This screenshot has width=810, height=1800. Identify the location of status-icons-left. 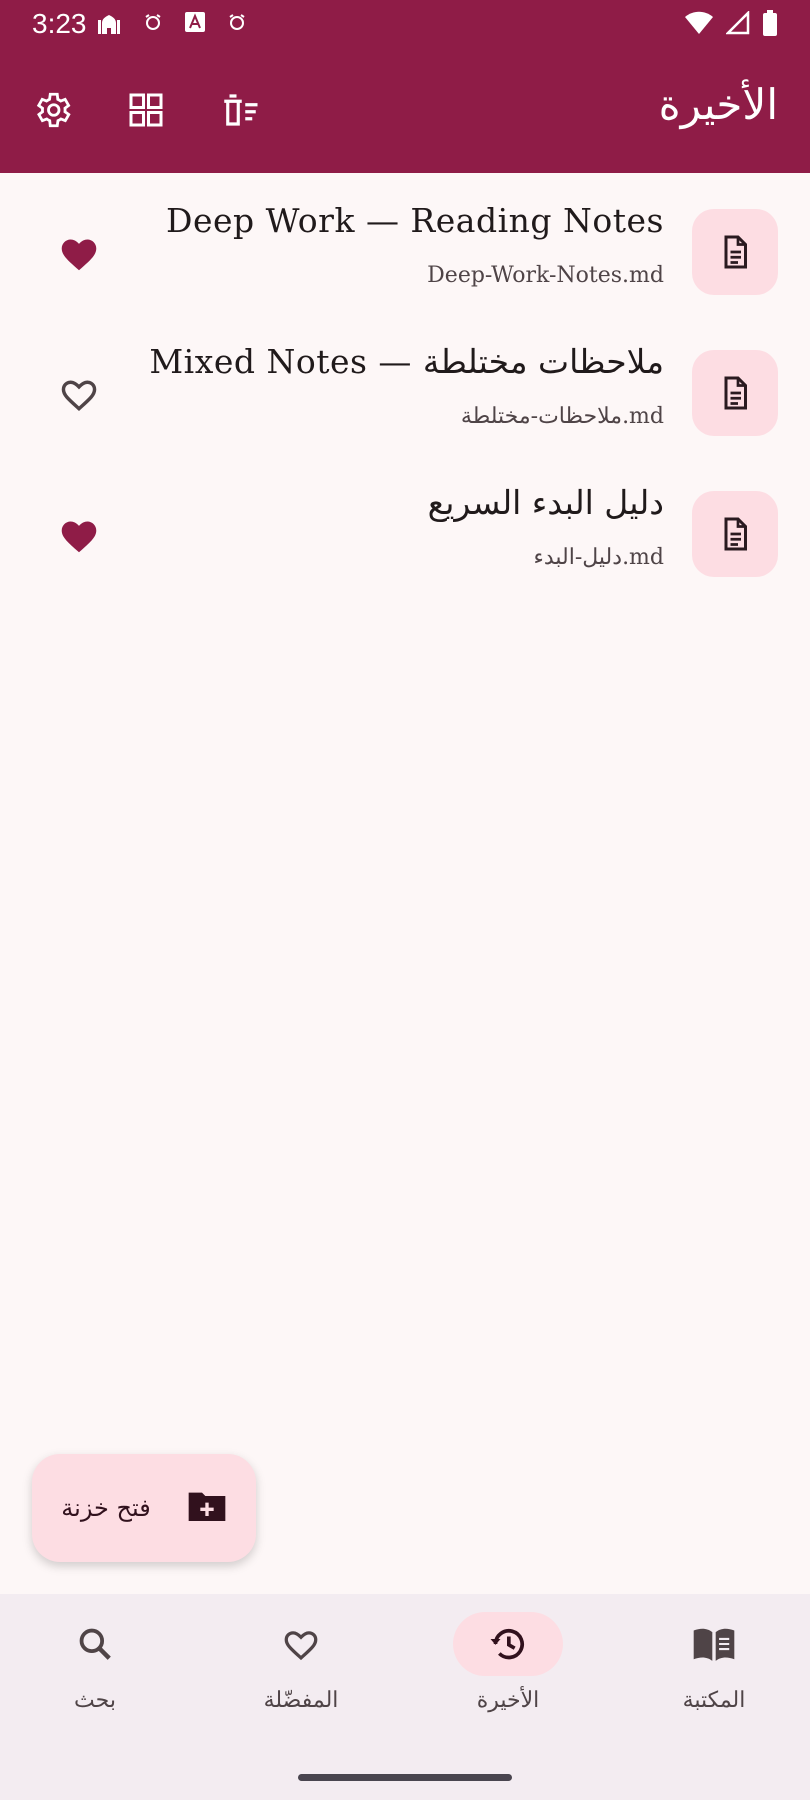
(171, 22).